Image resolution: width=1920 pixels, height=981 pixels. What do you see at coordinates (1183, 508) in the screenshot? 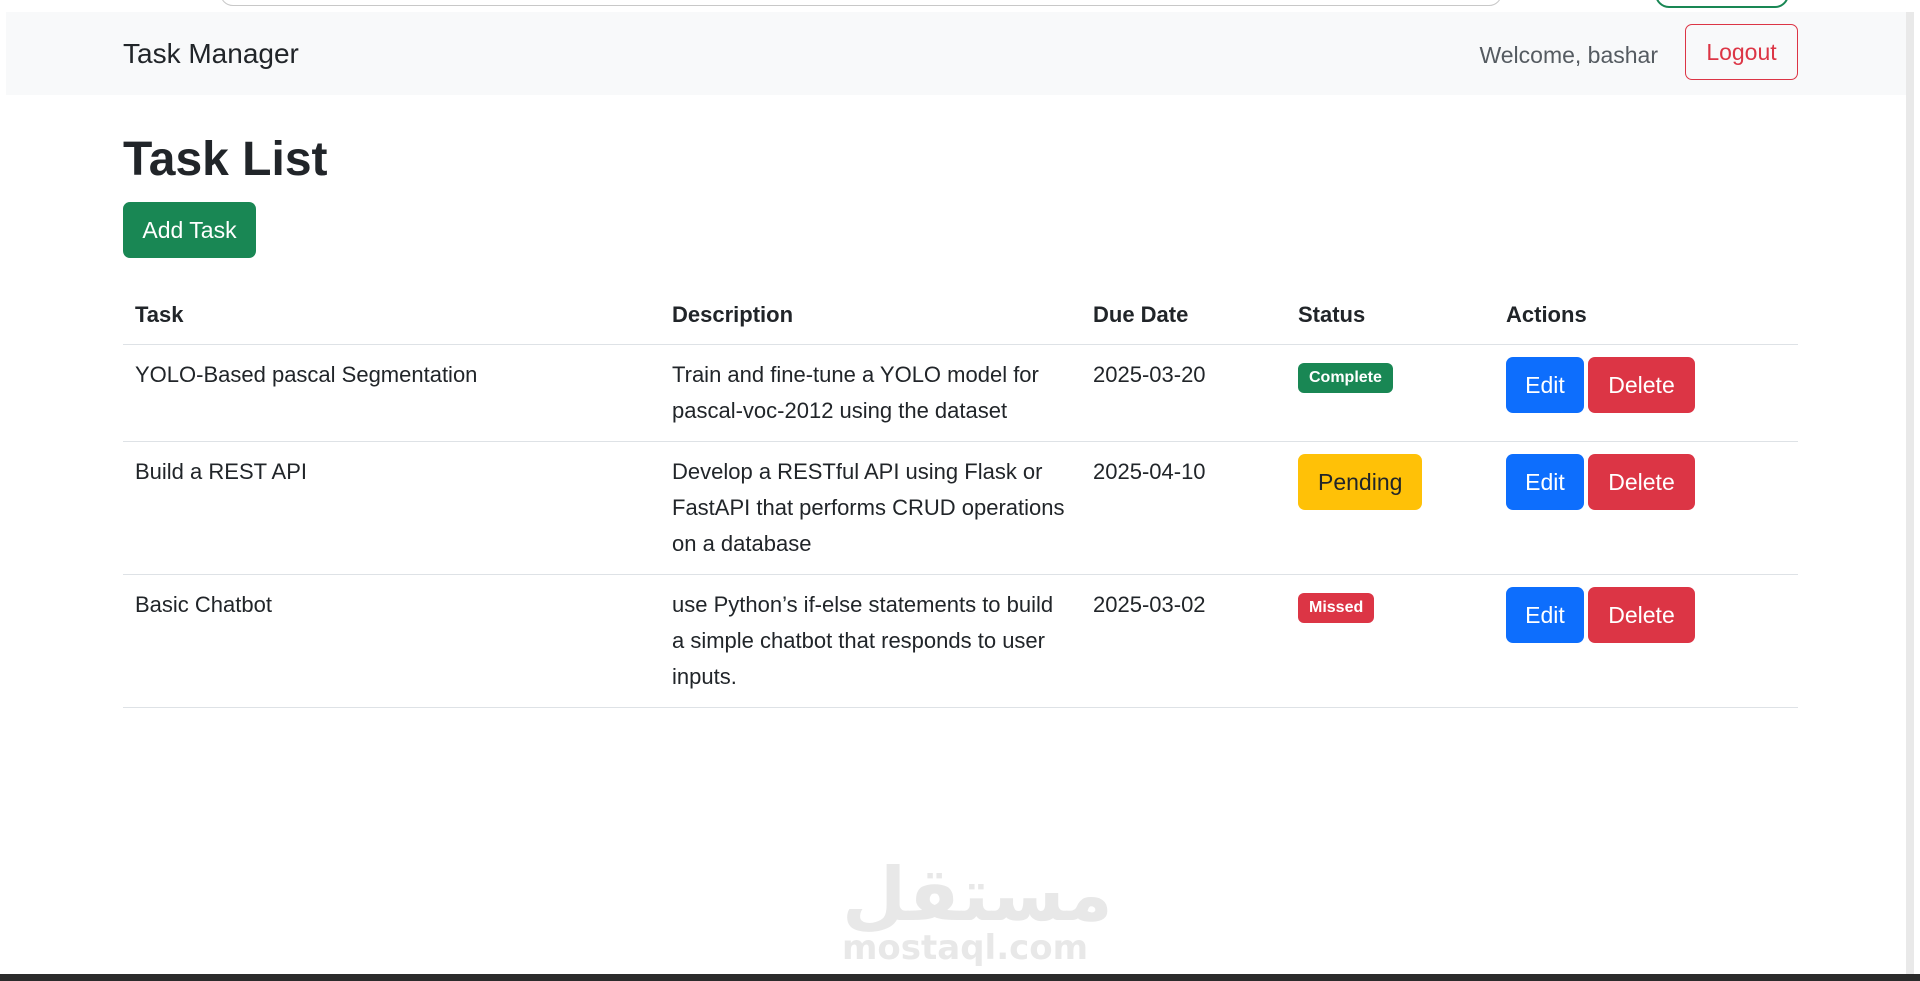
I see `task-due-date: 2025-04-10` at bounding box center [1183, 508].